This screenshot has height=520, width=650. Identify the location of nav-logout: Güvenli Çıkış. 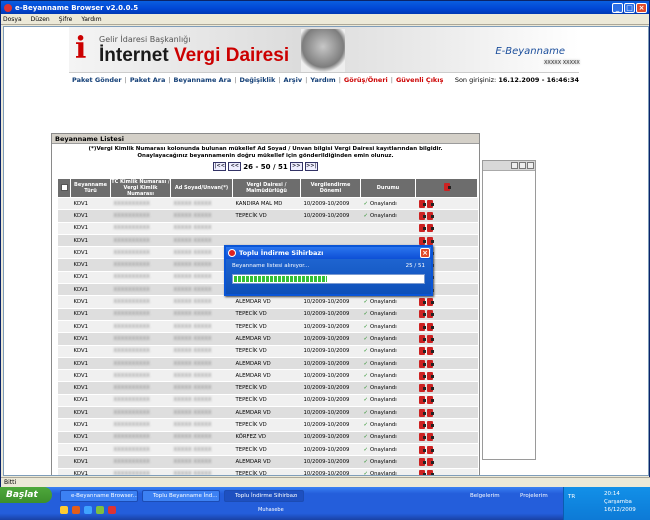
(419, 80).